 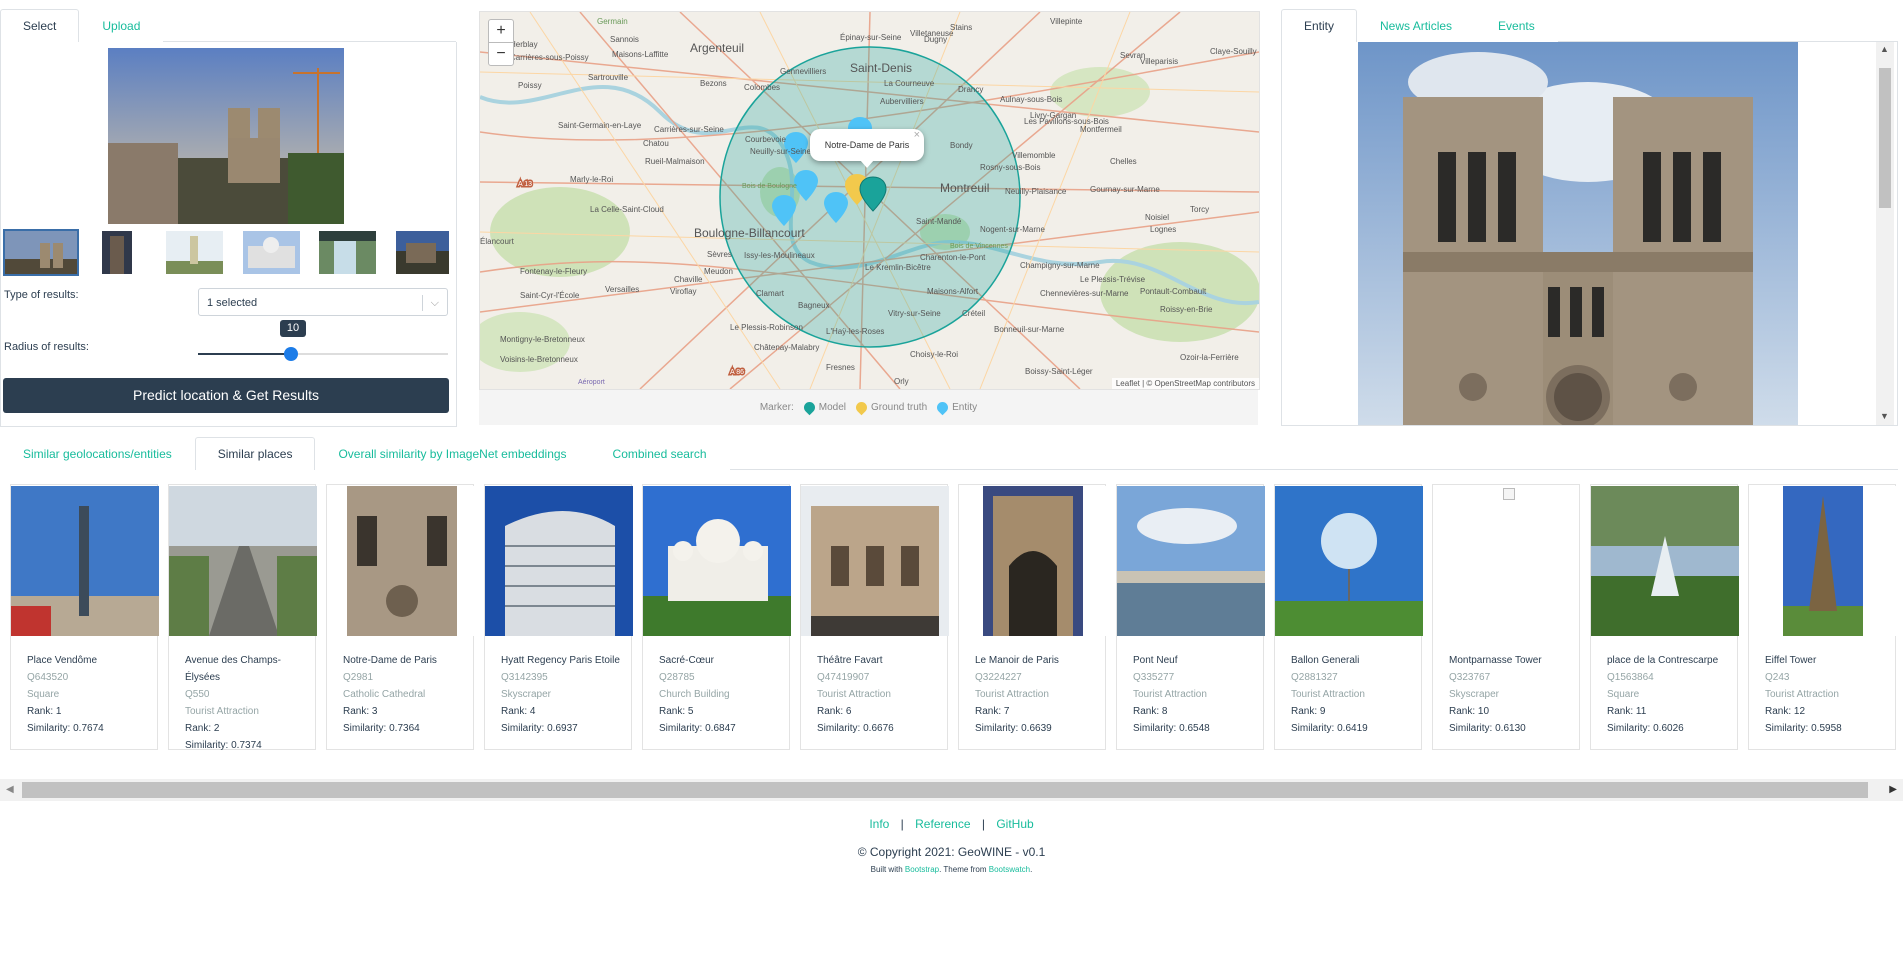 What do you see at coordinates (1319, 25) in the screenshot?
I see `tab-entity: Entity` at bounding box center [1319, 25].